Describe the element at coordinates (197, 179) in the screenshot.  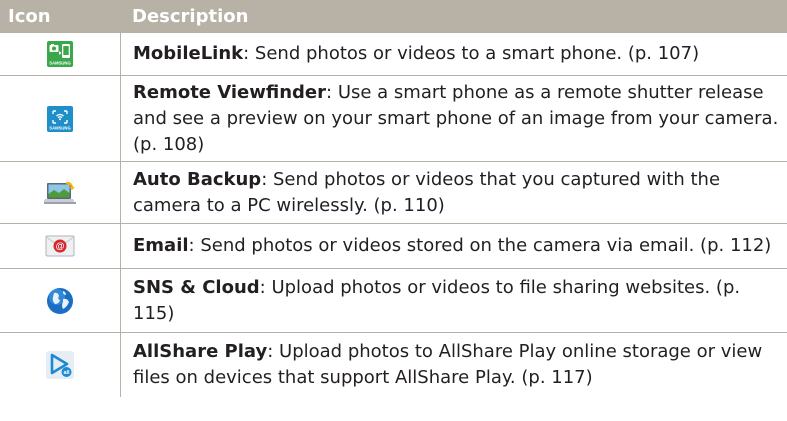
I see `feature-title: Auto Backup` at that location.